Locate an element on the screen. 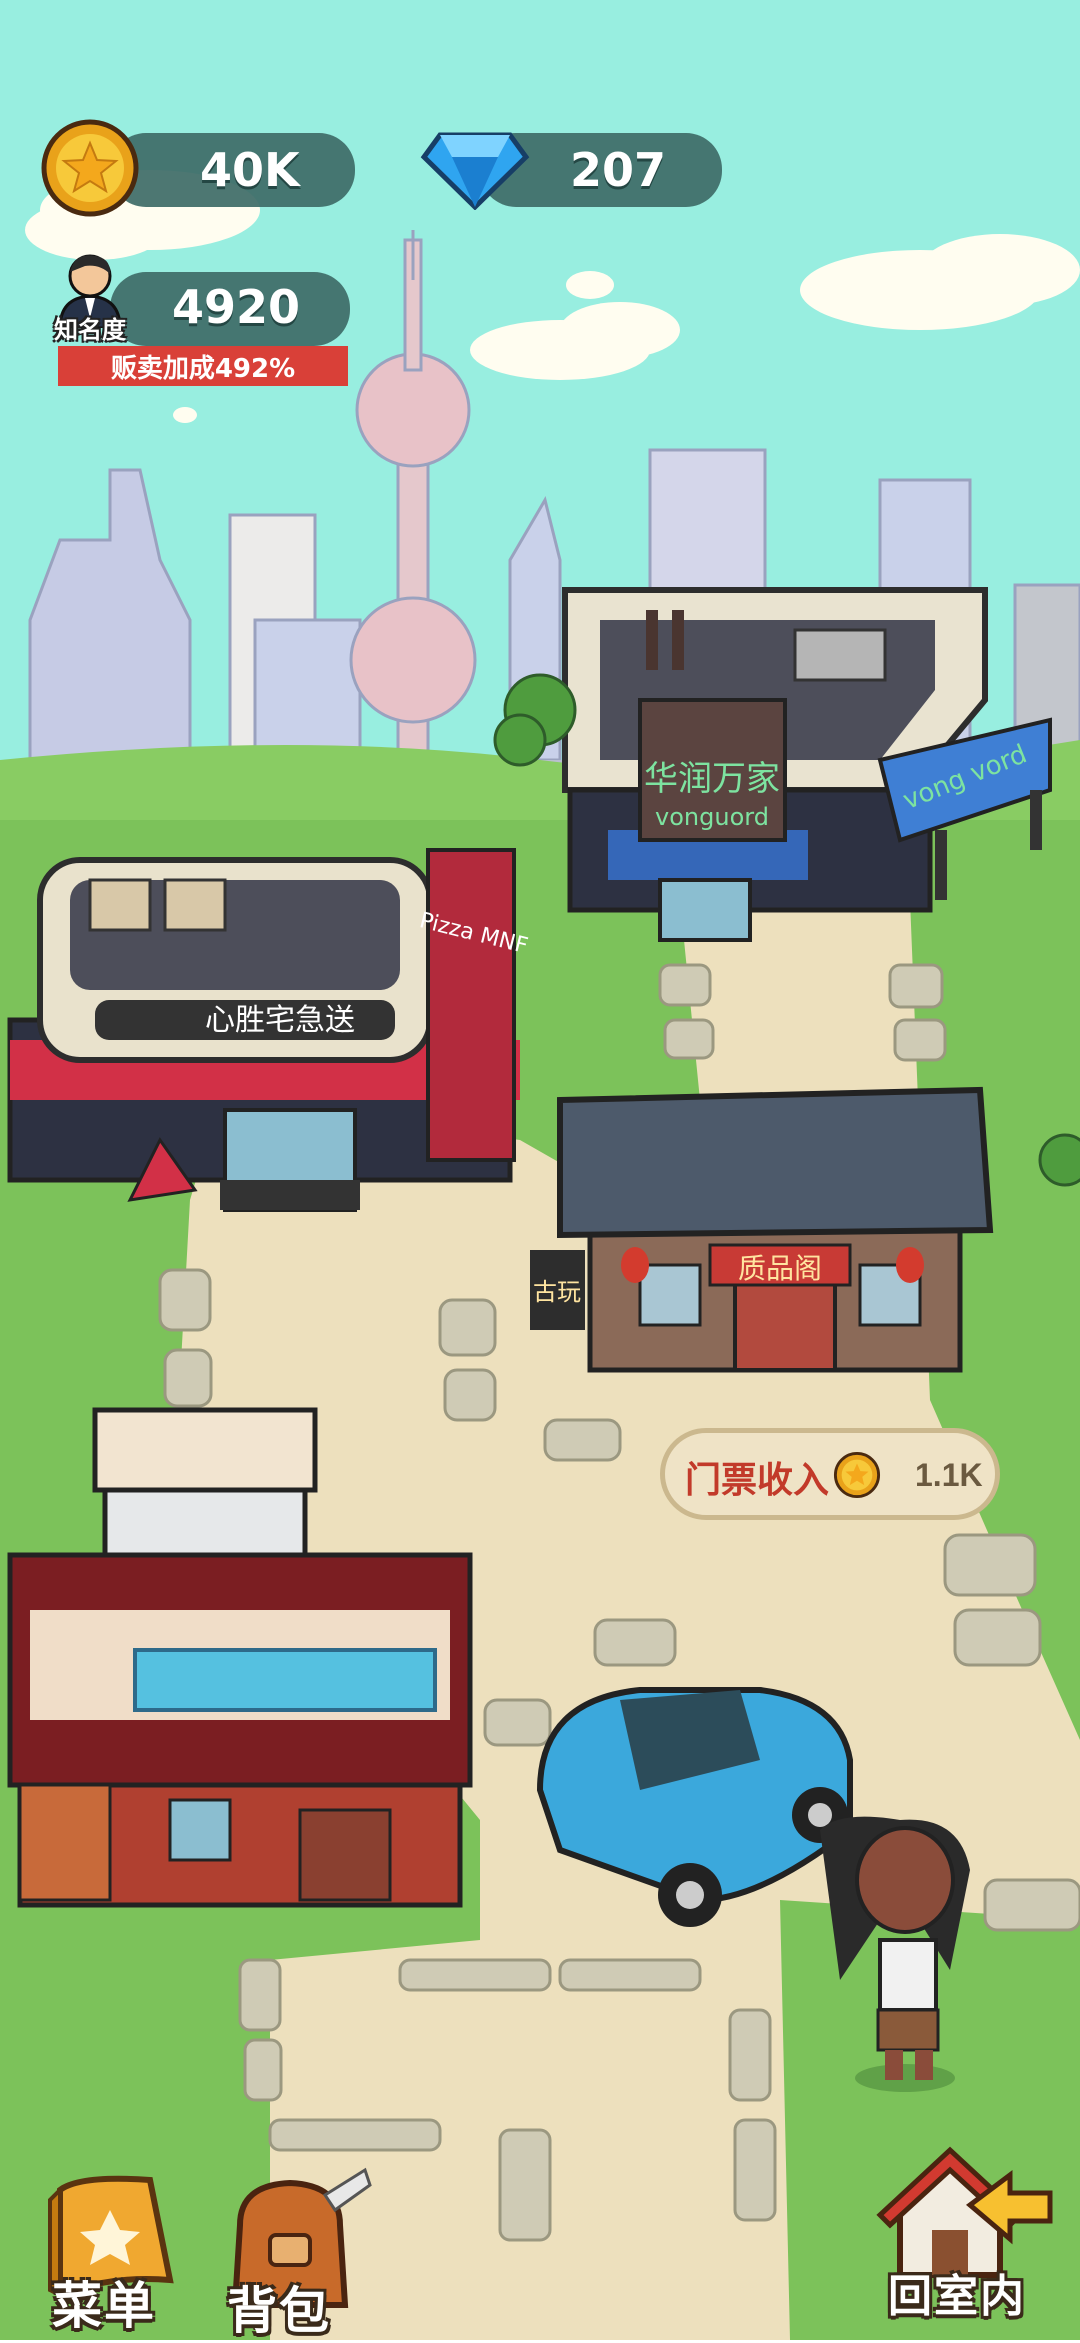 This screenshot has width=1080, height=2343. gem-icon is located at coordinates (475, 171).